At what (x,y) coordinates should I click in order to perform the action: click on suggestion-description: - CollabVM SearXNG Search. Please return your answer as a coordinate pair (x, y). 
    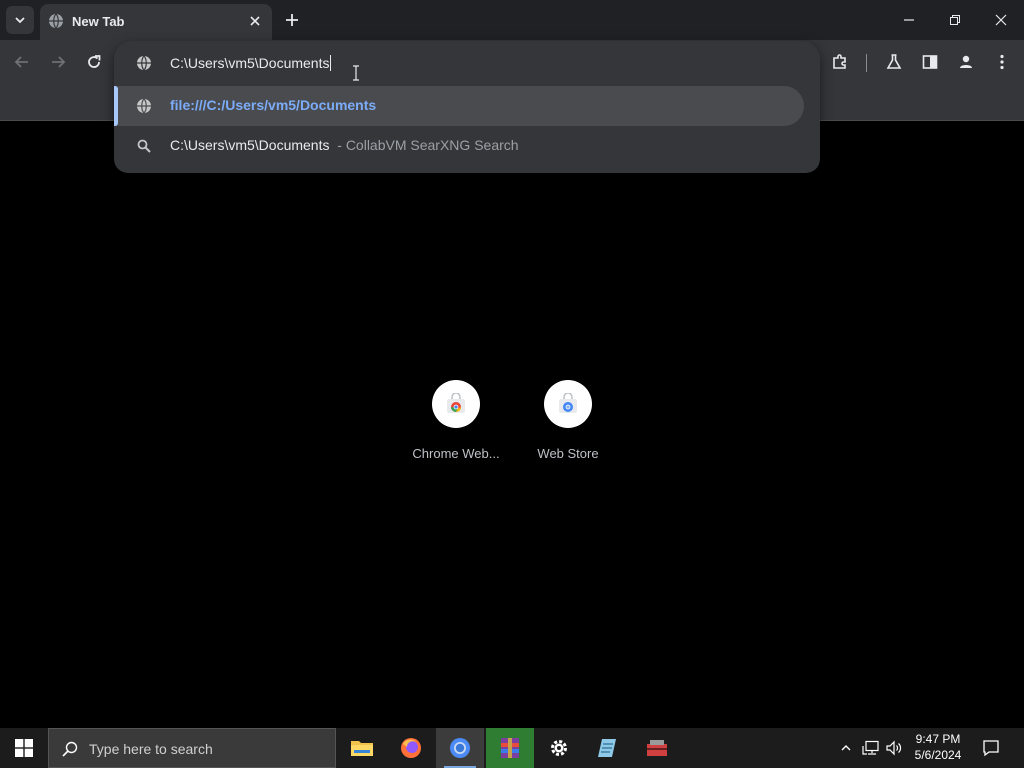
    Looking at the image, I should click on (428, 145).